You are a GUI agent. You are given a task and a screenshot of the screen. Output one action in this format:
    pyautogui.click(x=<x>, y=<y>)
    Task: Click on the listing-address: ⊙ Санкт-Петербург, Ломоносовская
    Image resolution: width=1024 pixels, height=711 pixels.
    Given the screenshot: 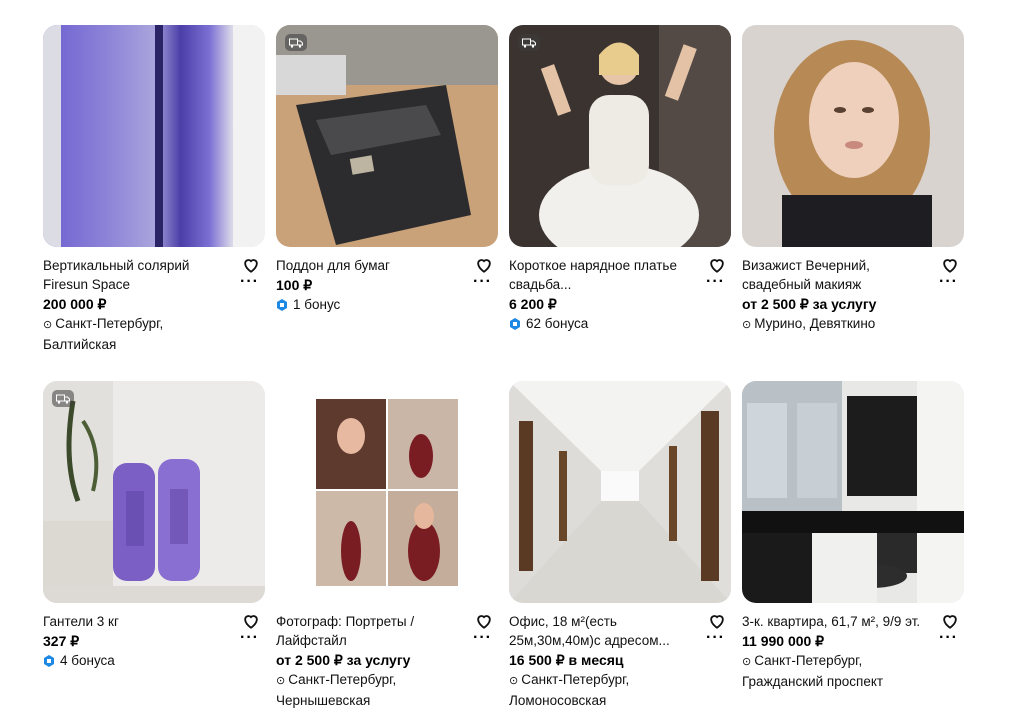 What is the action you would take?
    pyautogui.click(x=606, y=690)
    